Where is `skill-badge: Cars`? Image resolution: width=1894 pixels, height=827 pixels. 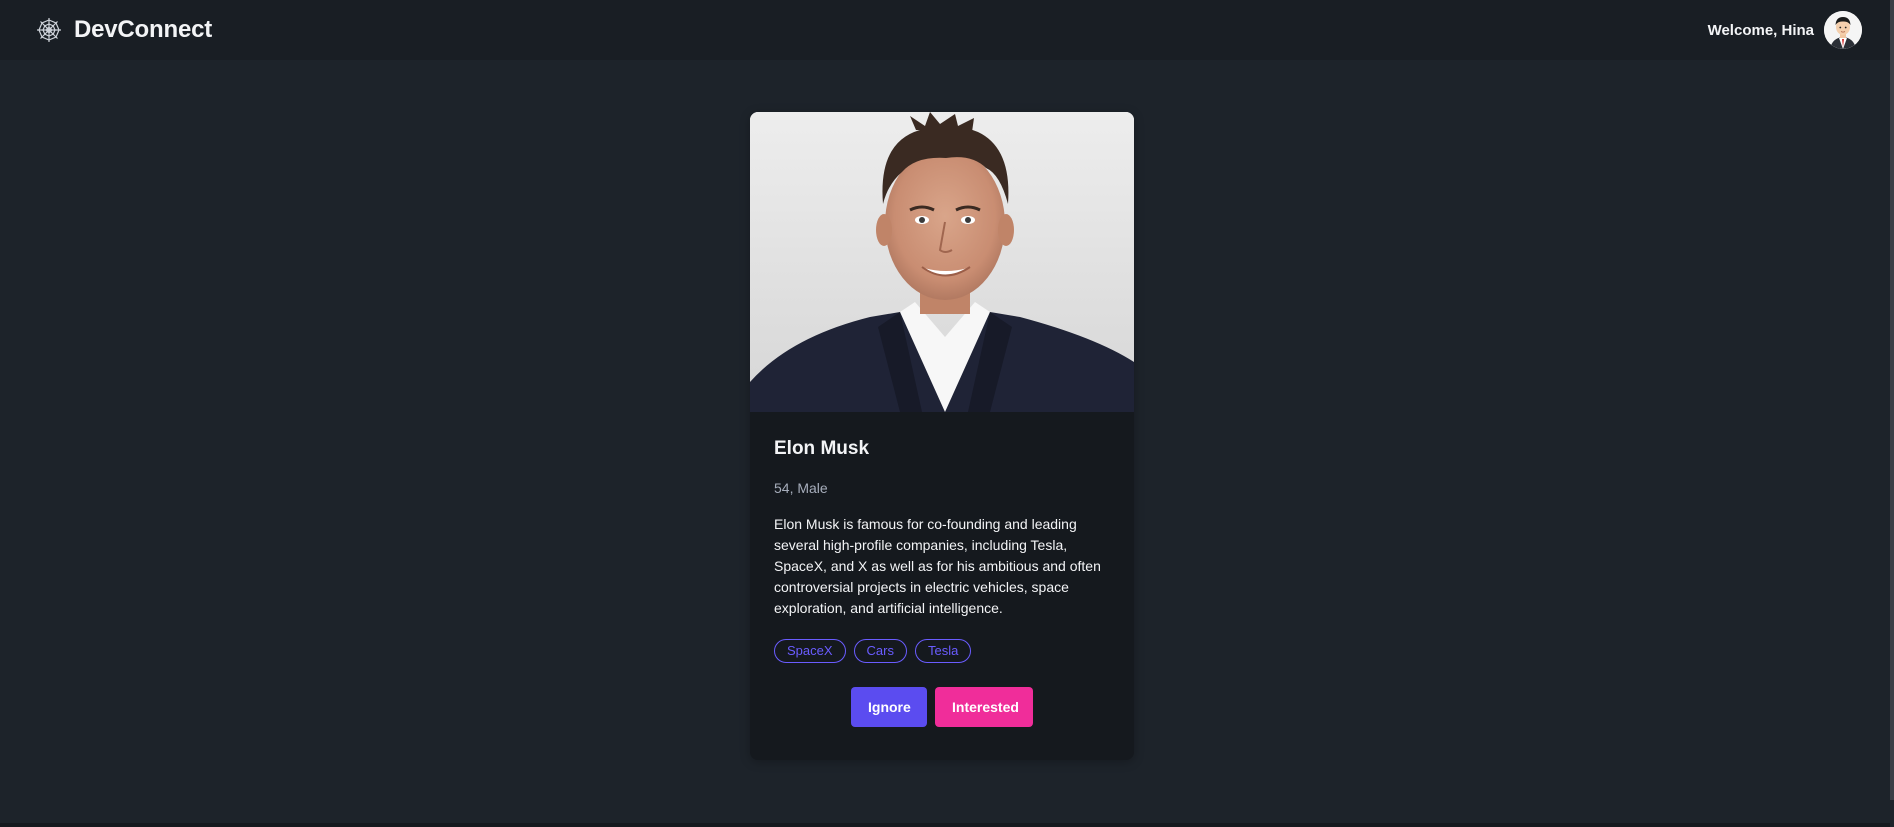
skill-badge: Cars is located at coordinates (880, 651).